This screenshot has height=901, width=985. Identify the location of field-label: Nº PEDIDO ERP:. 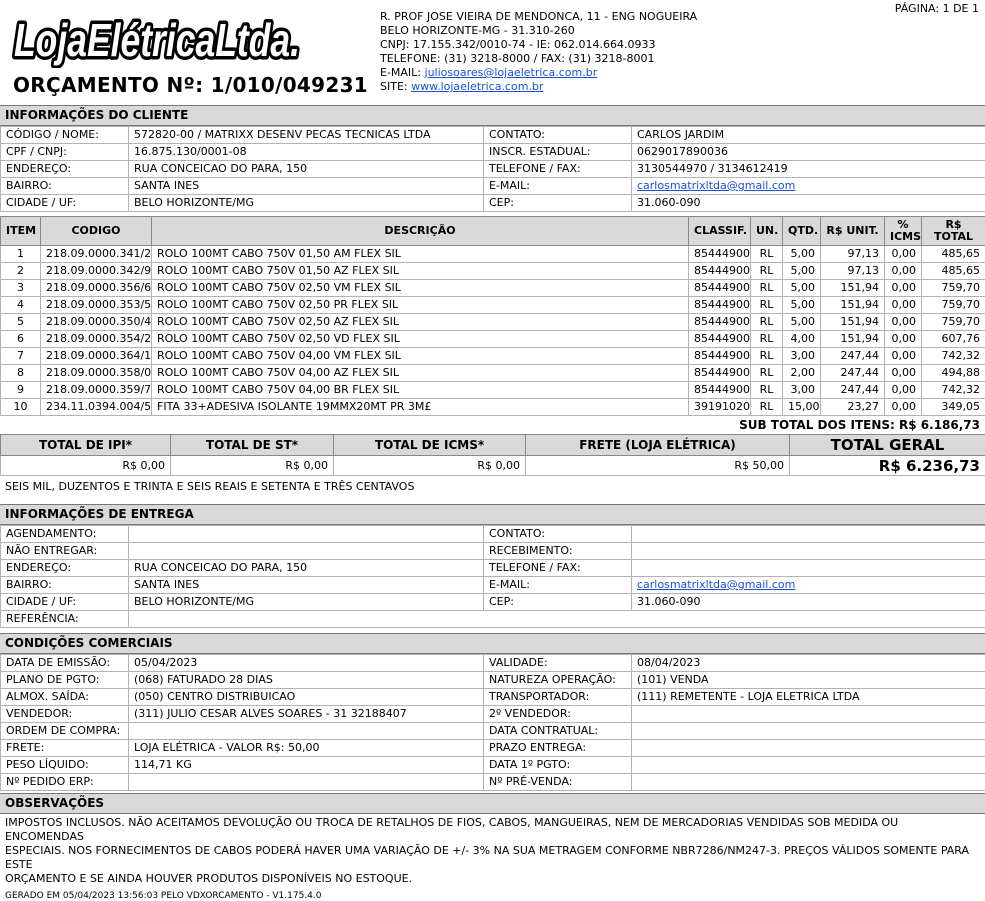
(65, 782).